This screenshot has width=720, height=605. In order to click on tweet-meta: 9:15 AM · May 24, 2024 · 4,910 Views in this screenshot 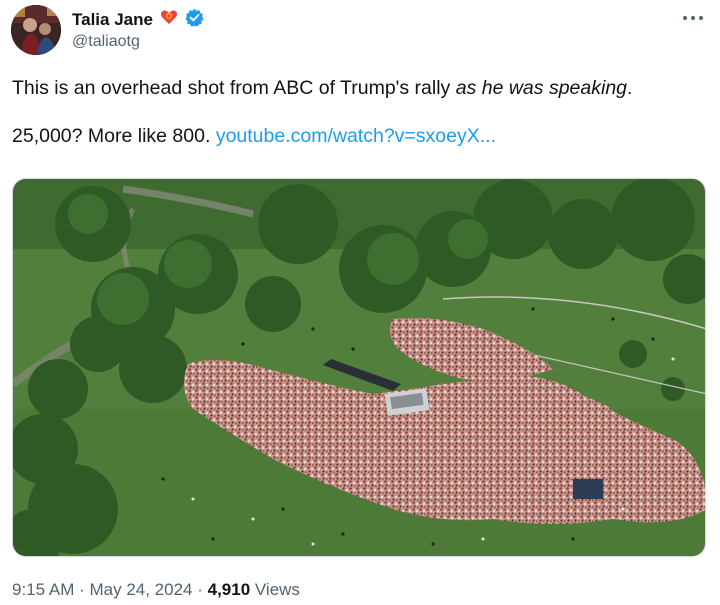, I will do `click(156, 590)`.